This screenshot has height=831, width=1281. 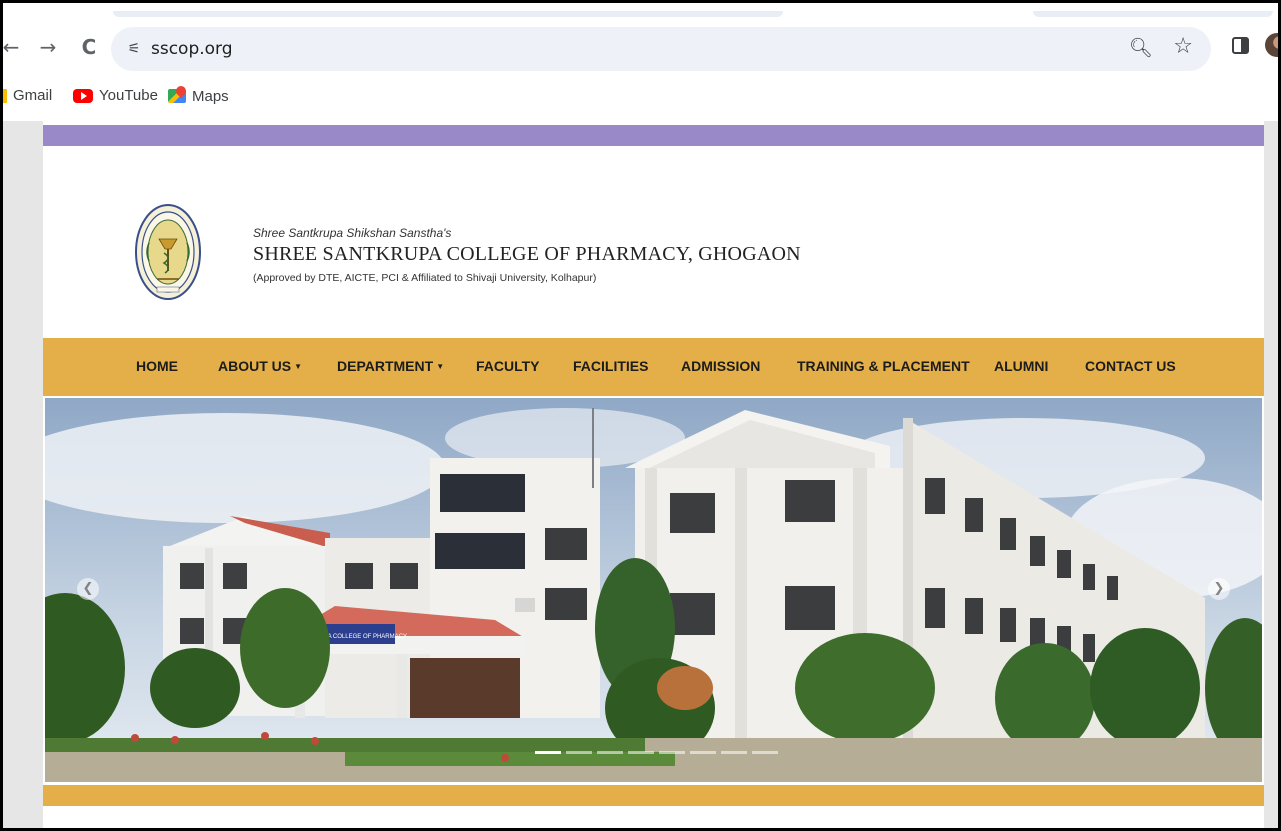 I want to click on nav-item-contact-us: CONTACT US, so click(x=1130, y=366).